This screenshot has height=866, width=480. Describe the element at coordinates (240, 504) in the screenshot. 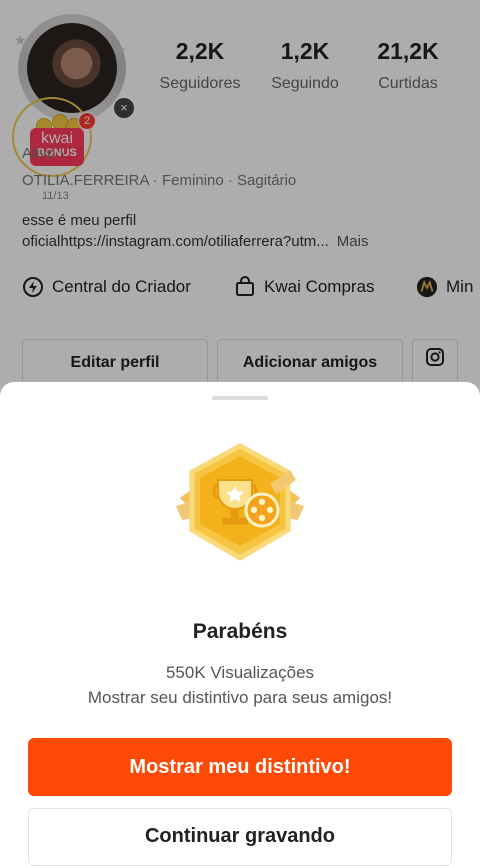

I see `trophy-film-badge-icon` at that location.